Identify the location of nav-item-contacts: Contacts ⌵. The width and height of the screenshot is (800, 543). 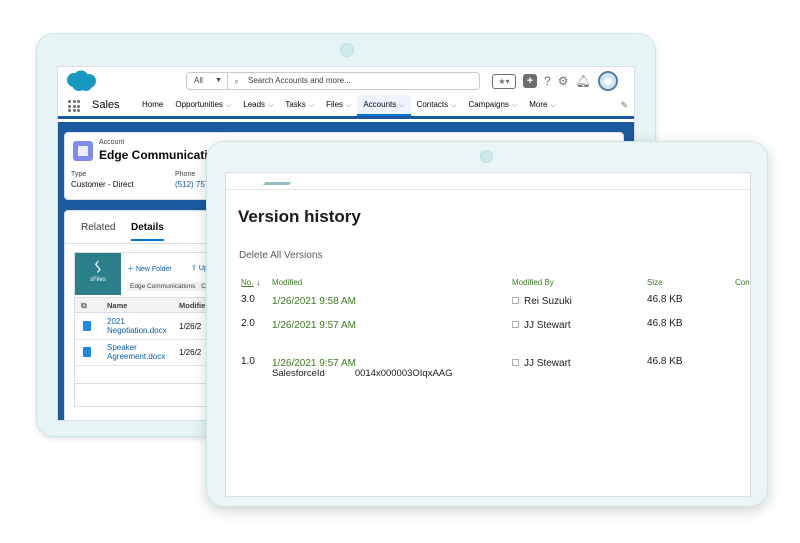
(437, 105).